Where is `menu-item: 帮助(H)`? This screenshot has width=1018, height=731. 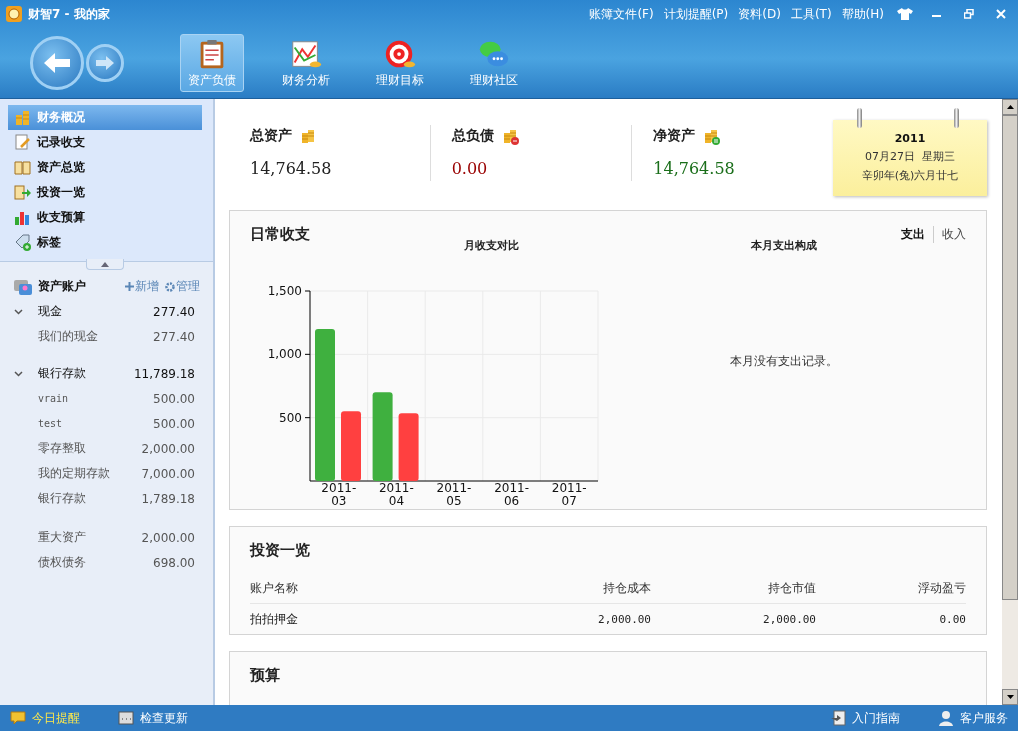
menu-item: 帮助(H) is located at coordinates (862, 14).